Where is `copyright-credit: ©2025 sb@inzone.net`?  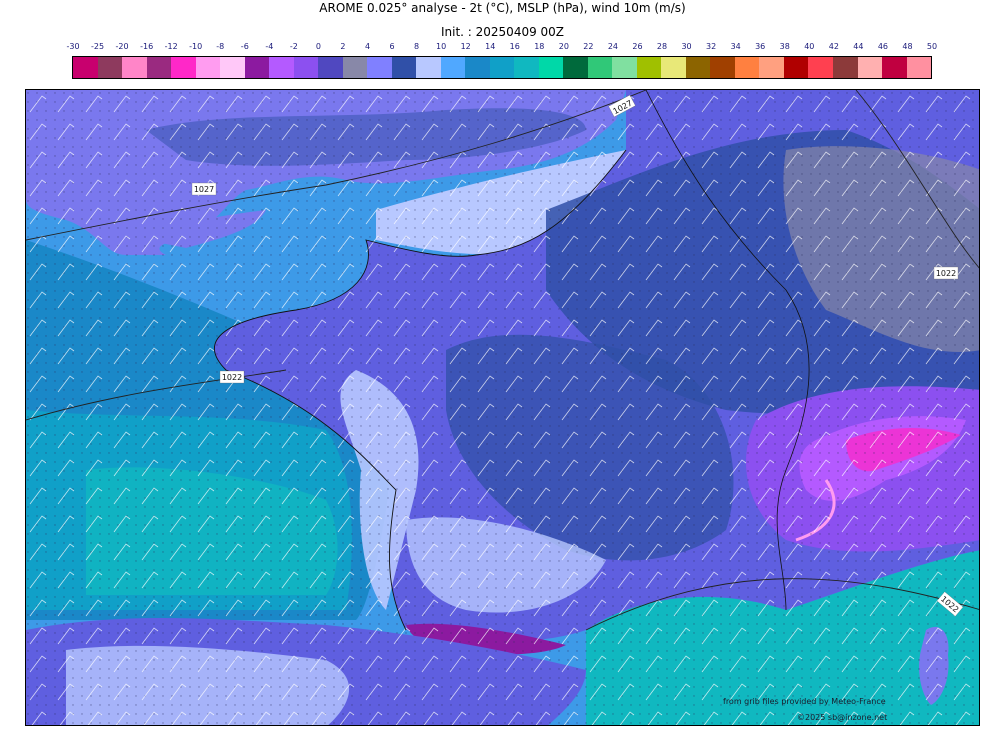 copyright-credit: ©2025 sb@inzone.net is located at coordinates (842, 717).